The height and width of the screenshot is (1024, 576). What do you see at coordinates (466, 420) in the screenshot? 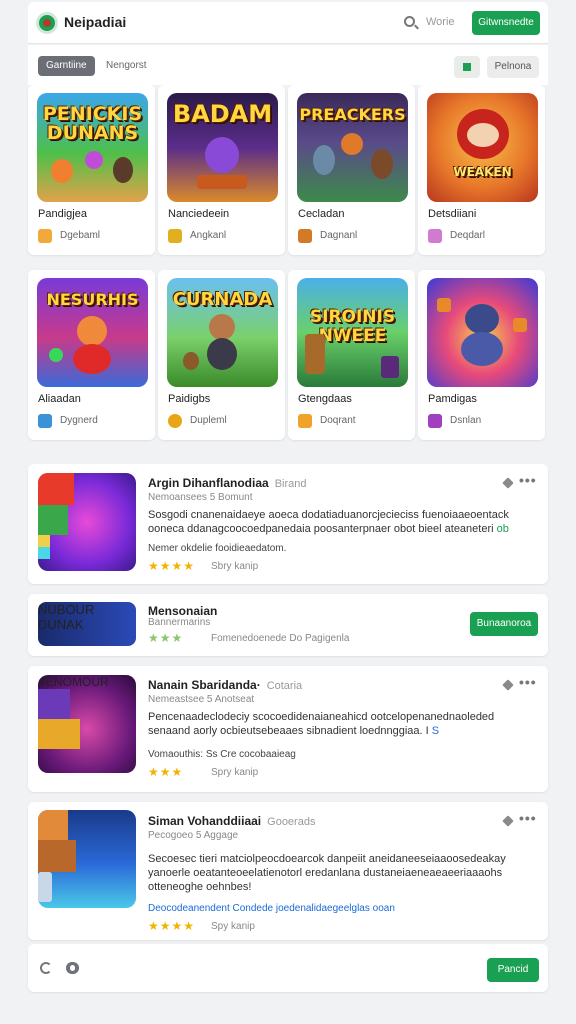
I see `game-meta: Dsnlan` at bounding box center [466, 420].